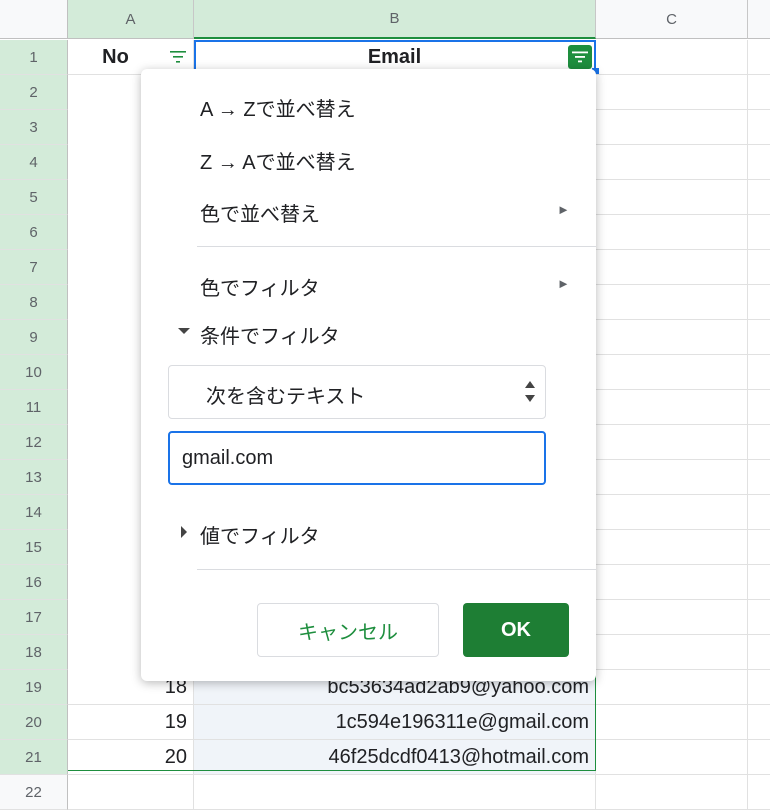 The image size is (770, 810). Describe the element at coordinates (34, 197) in the screenshot. I see `row-header: 5` at that location.